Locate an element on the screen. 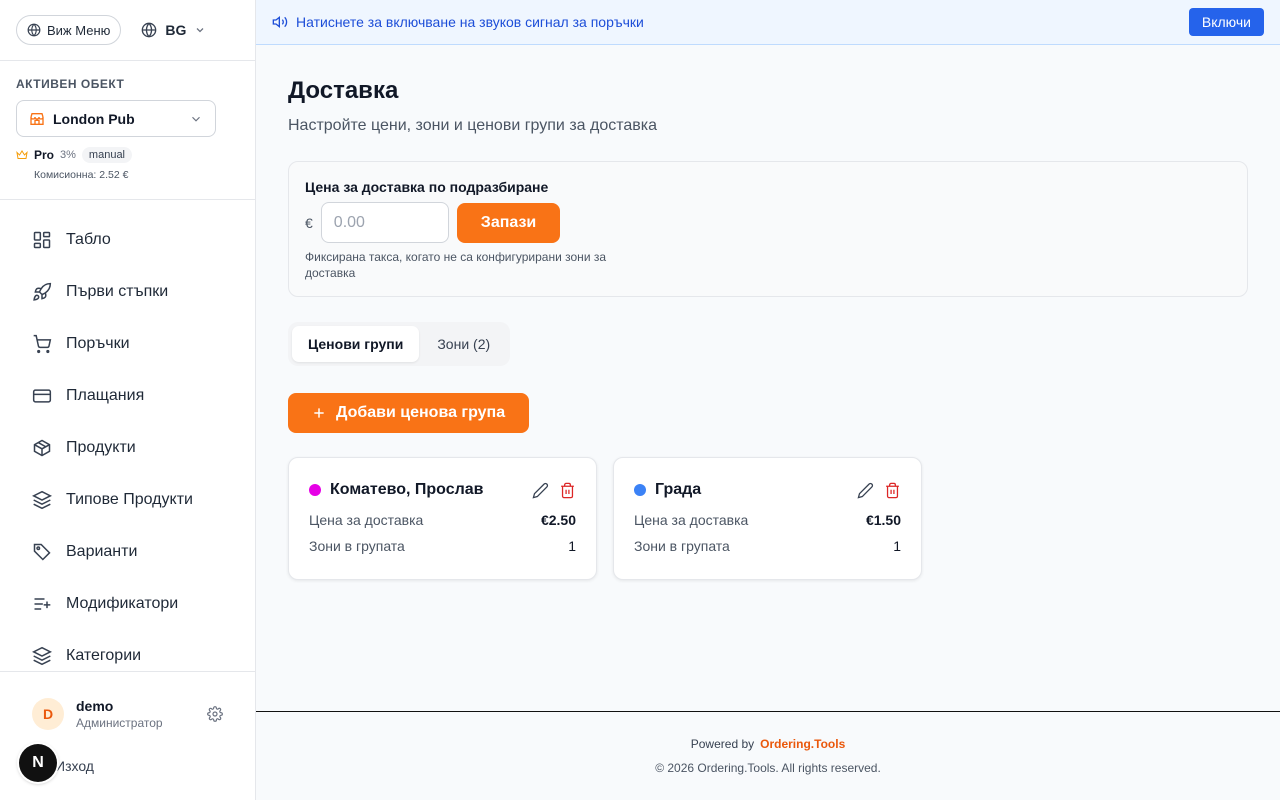  group-price-label: Цена за доставка is located at coordinates (691, 520).